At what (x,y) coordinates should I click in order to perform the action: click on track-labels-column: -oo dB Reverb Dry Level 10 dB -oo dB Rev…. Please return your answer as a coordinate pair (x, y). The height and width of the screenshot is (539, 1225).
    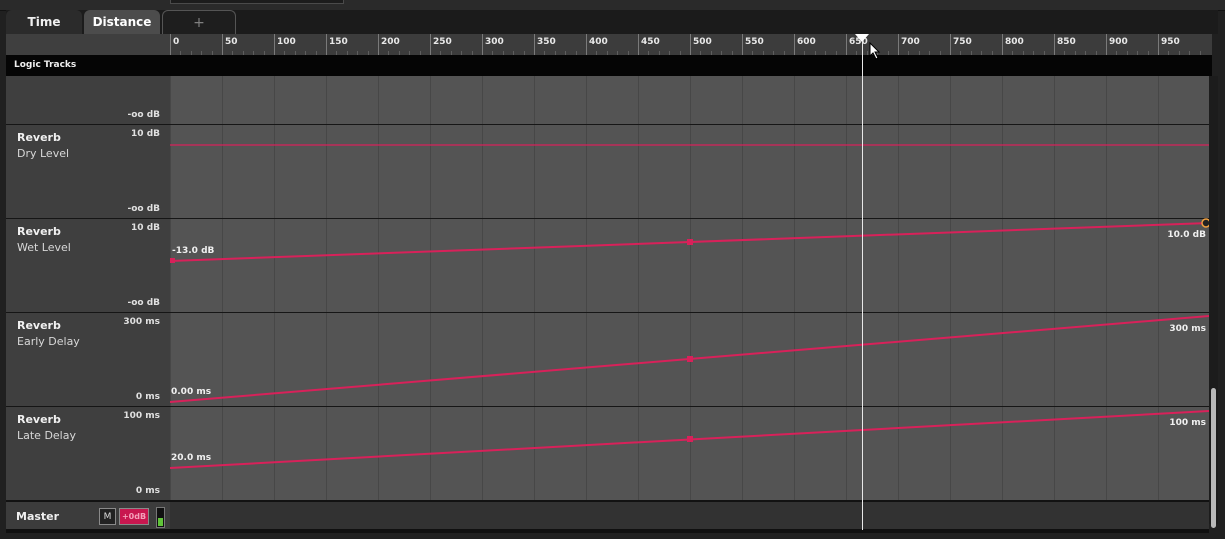
    Looking at the image, I should click on (88, 288).